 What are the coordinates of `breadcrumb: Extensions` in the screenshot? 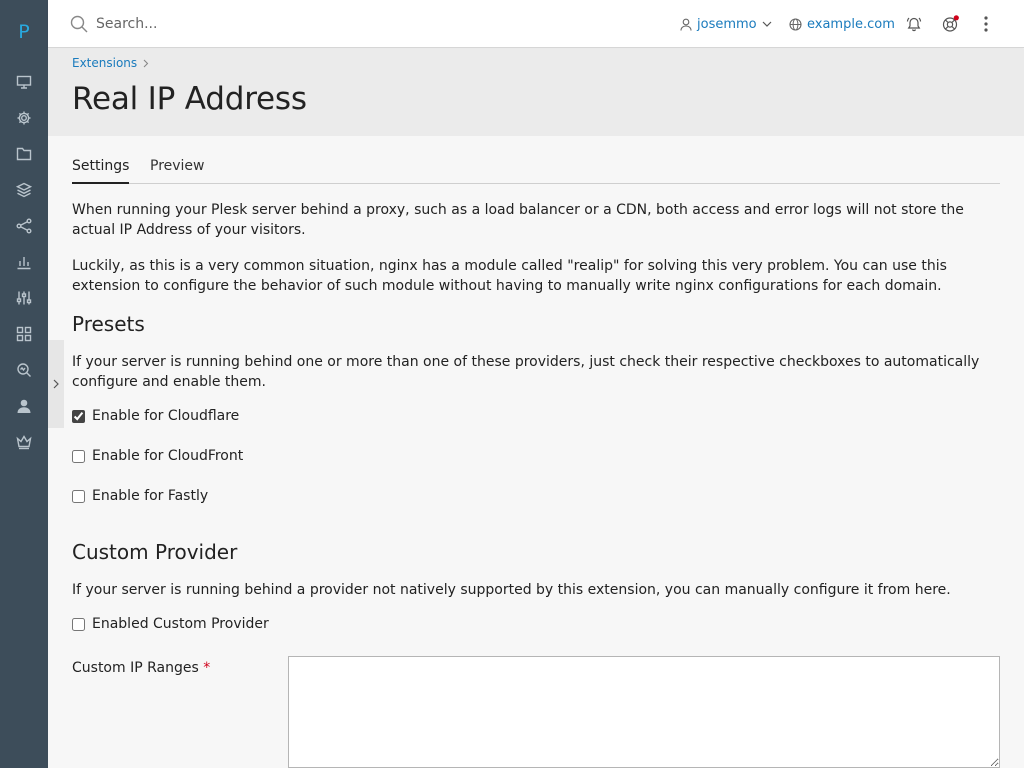 It's located at (110, 63).